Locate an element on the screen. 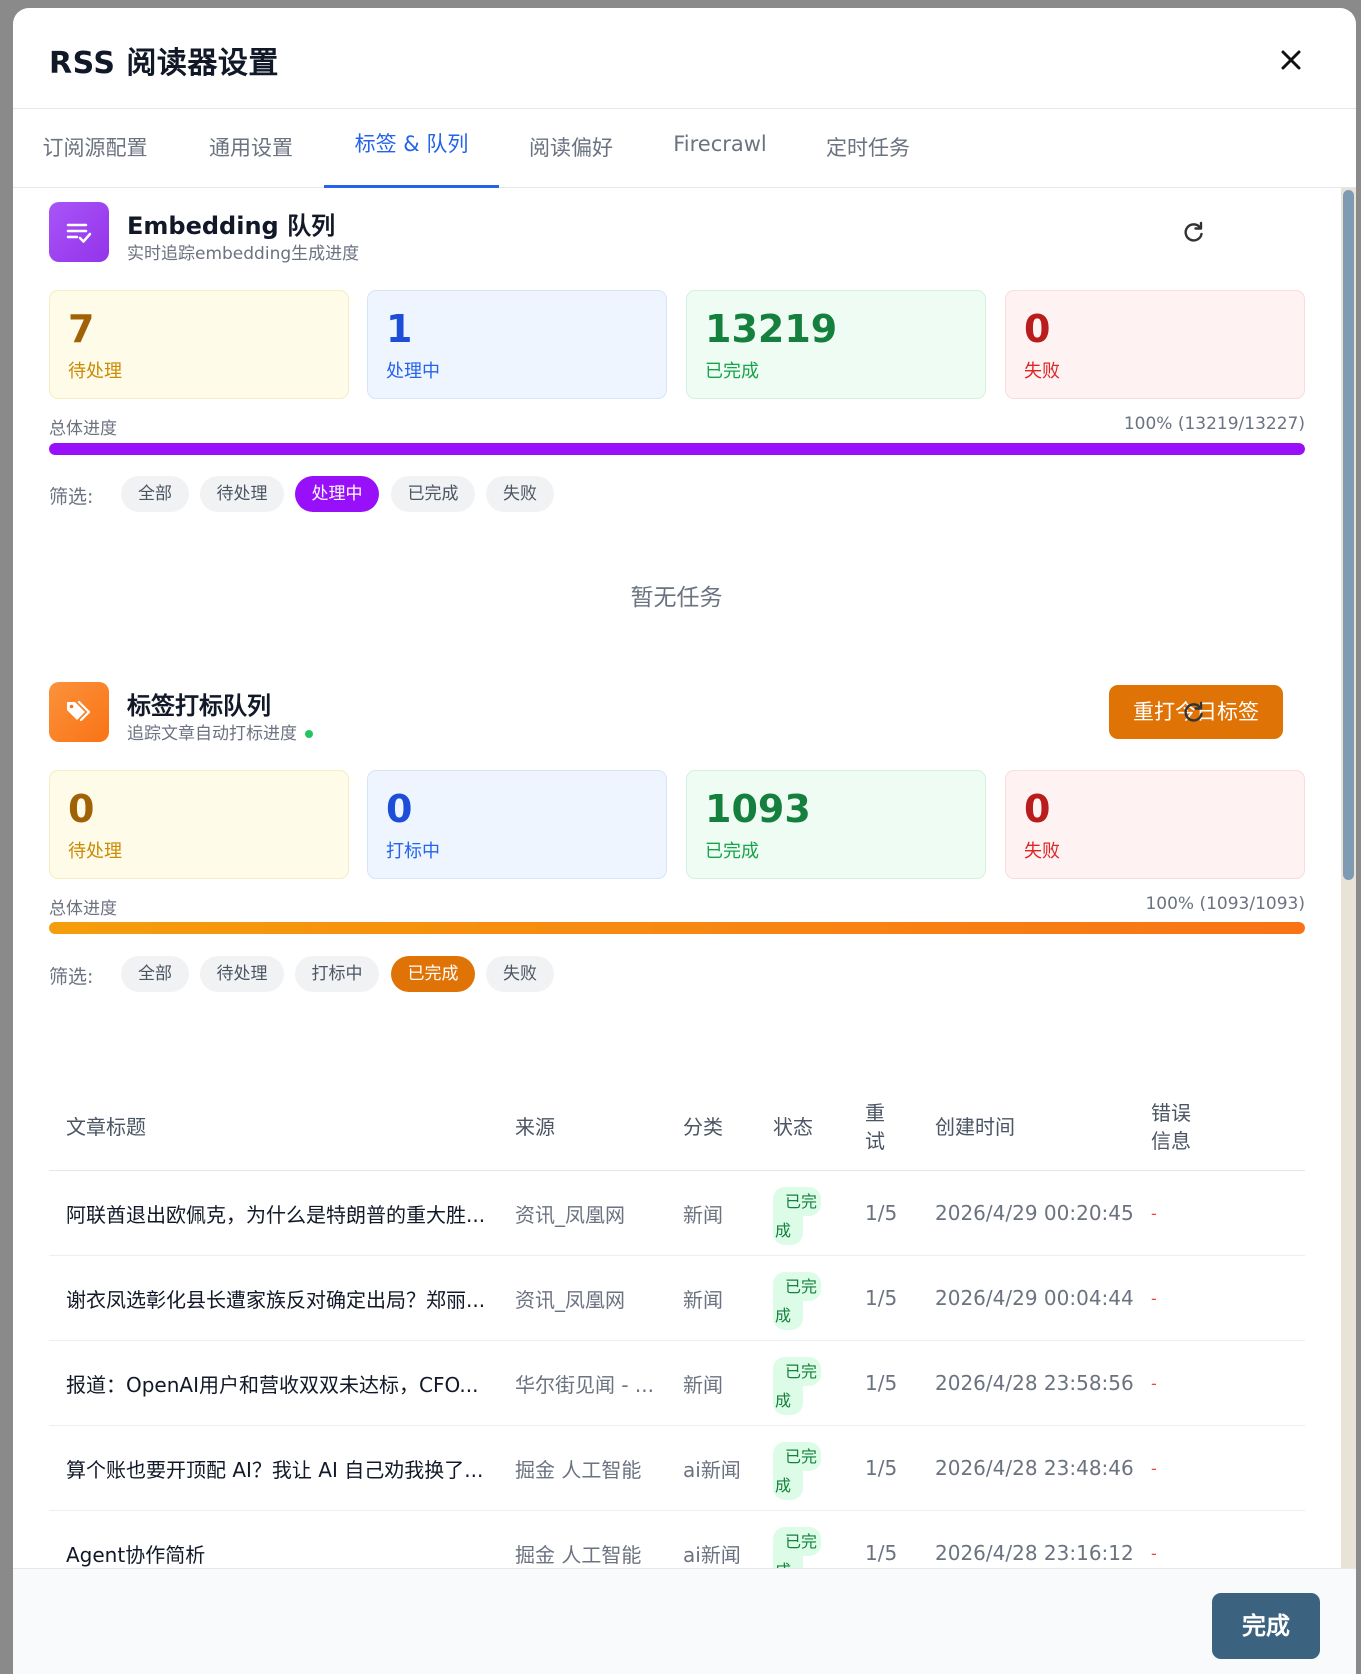  content-scrollbar is located at coordinates (1348, 878).